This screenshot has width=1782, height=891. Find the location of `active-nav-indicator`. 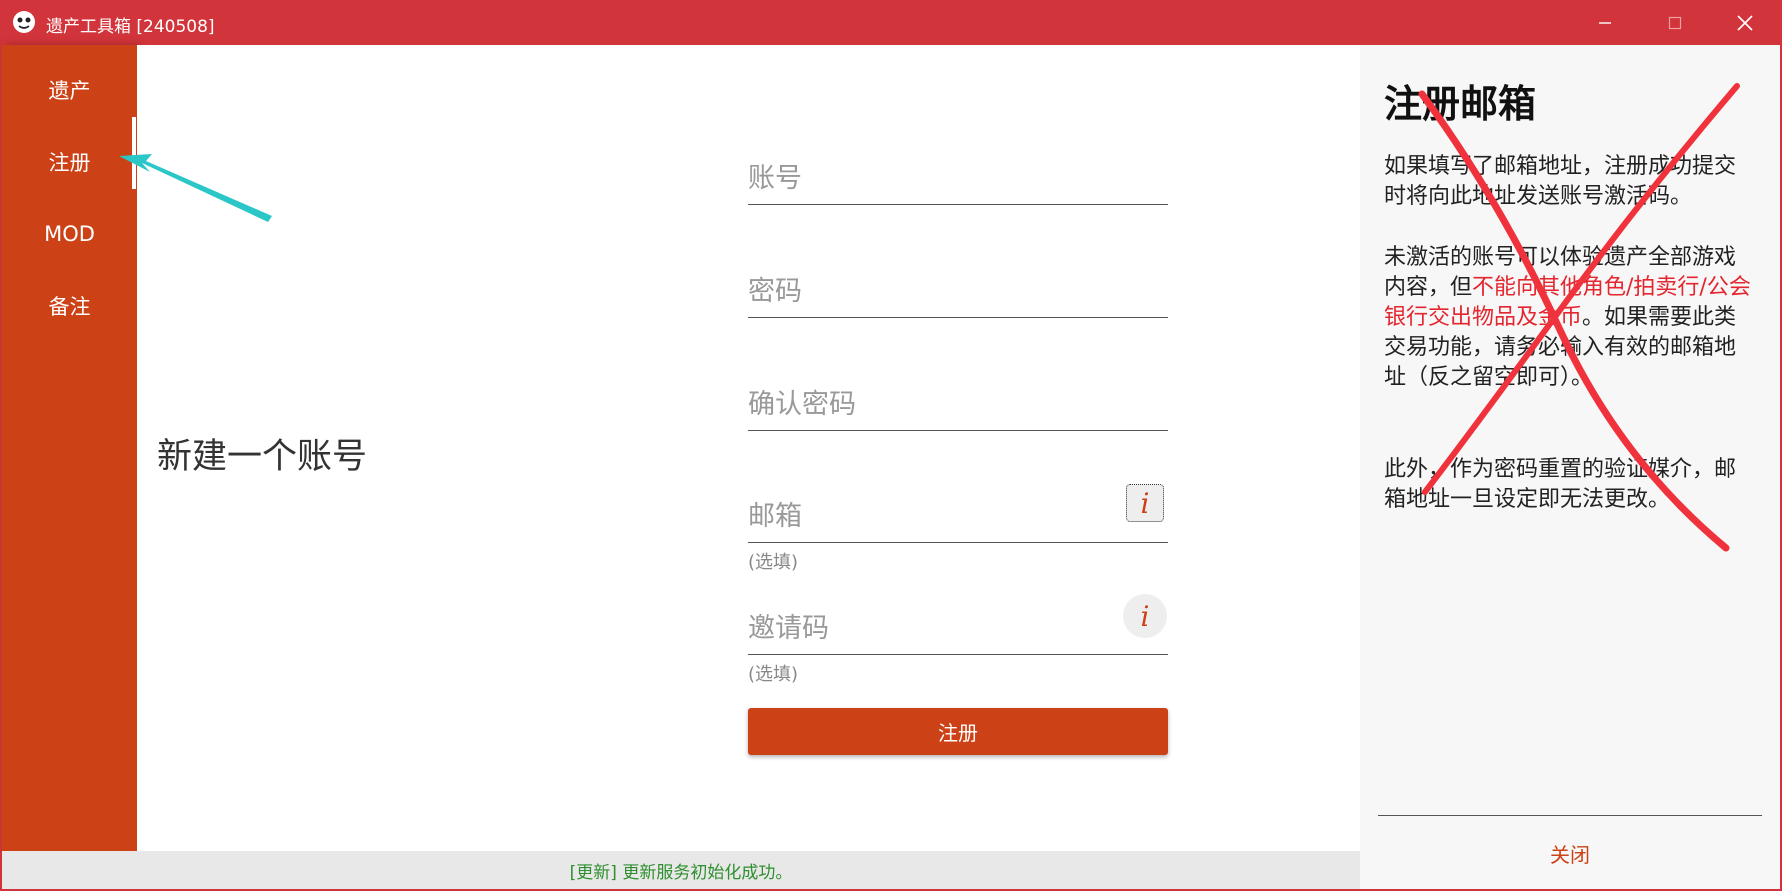

active-nav-indicator is located at coordinates (134, 153).